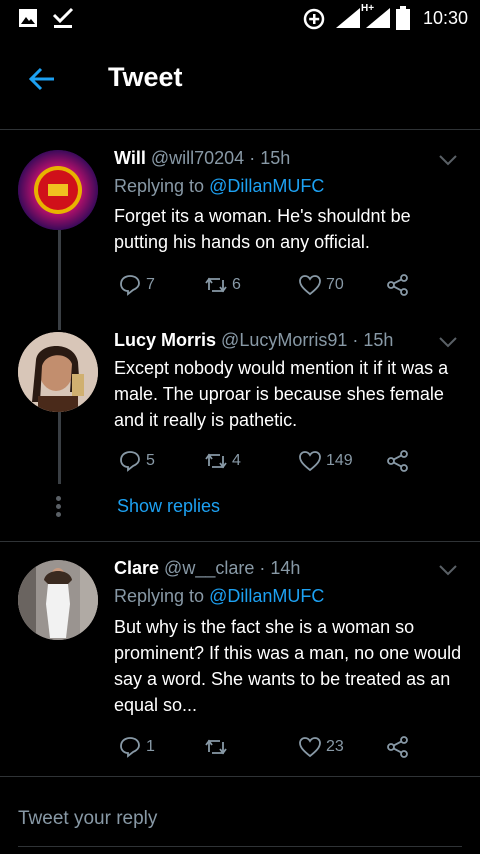 The image size is (480, 854). Describe the element at coordinates (285, 568) in the screenshot. I see `timestamp: 14h` at that location.